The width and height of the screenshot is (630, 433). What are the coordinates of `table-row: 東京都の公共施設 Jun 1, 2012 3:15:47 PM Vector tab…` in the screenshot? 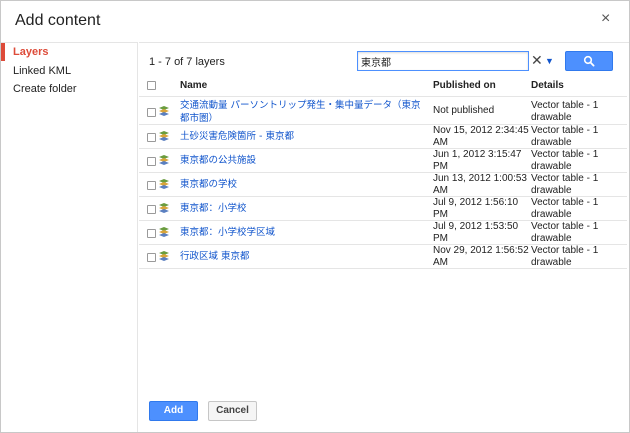 It's located at (383, 161).